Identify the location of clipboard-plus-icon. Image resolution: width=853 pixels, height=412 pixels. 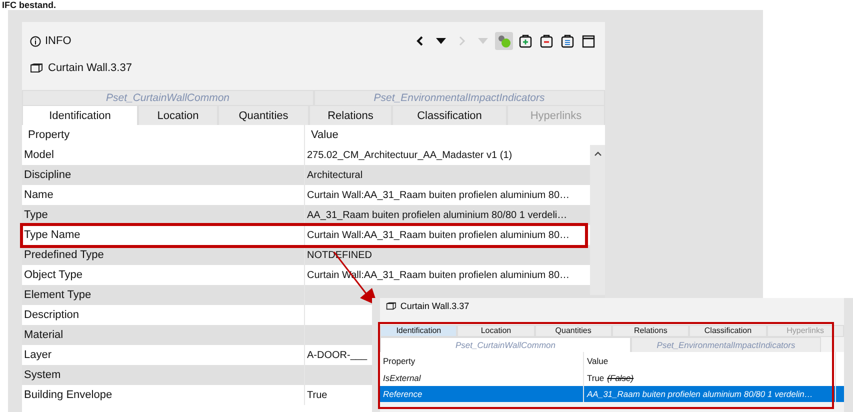
(525, 41).